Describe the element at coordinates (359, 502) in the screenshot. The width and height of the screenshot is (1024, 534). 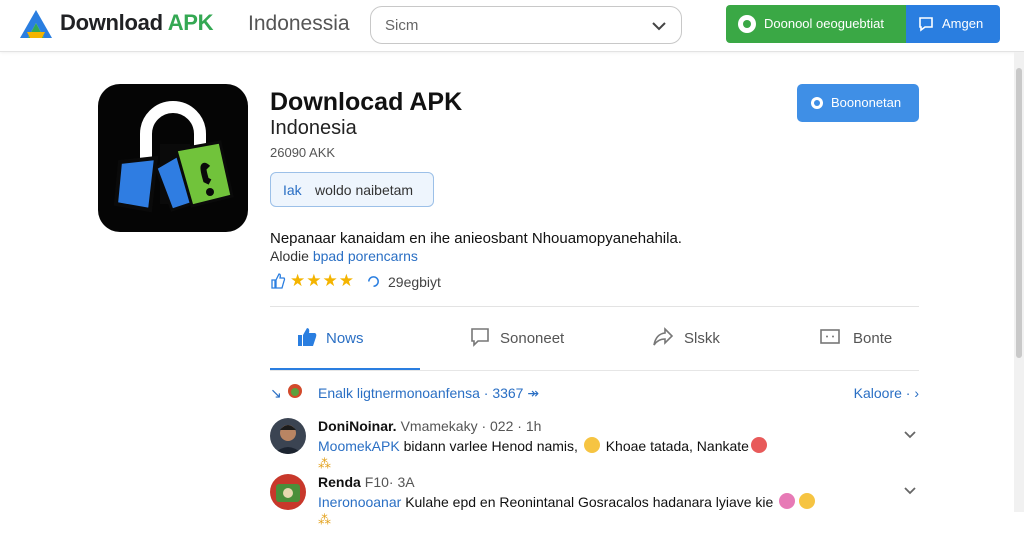
I see `post-handle: Ineronooanar` at that location.